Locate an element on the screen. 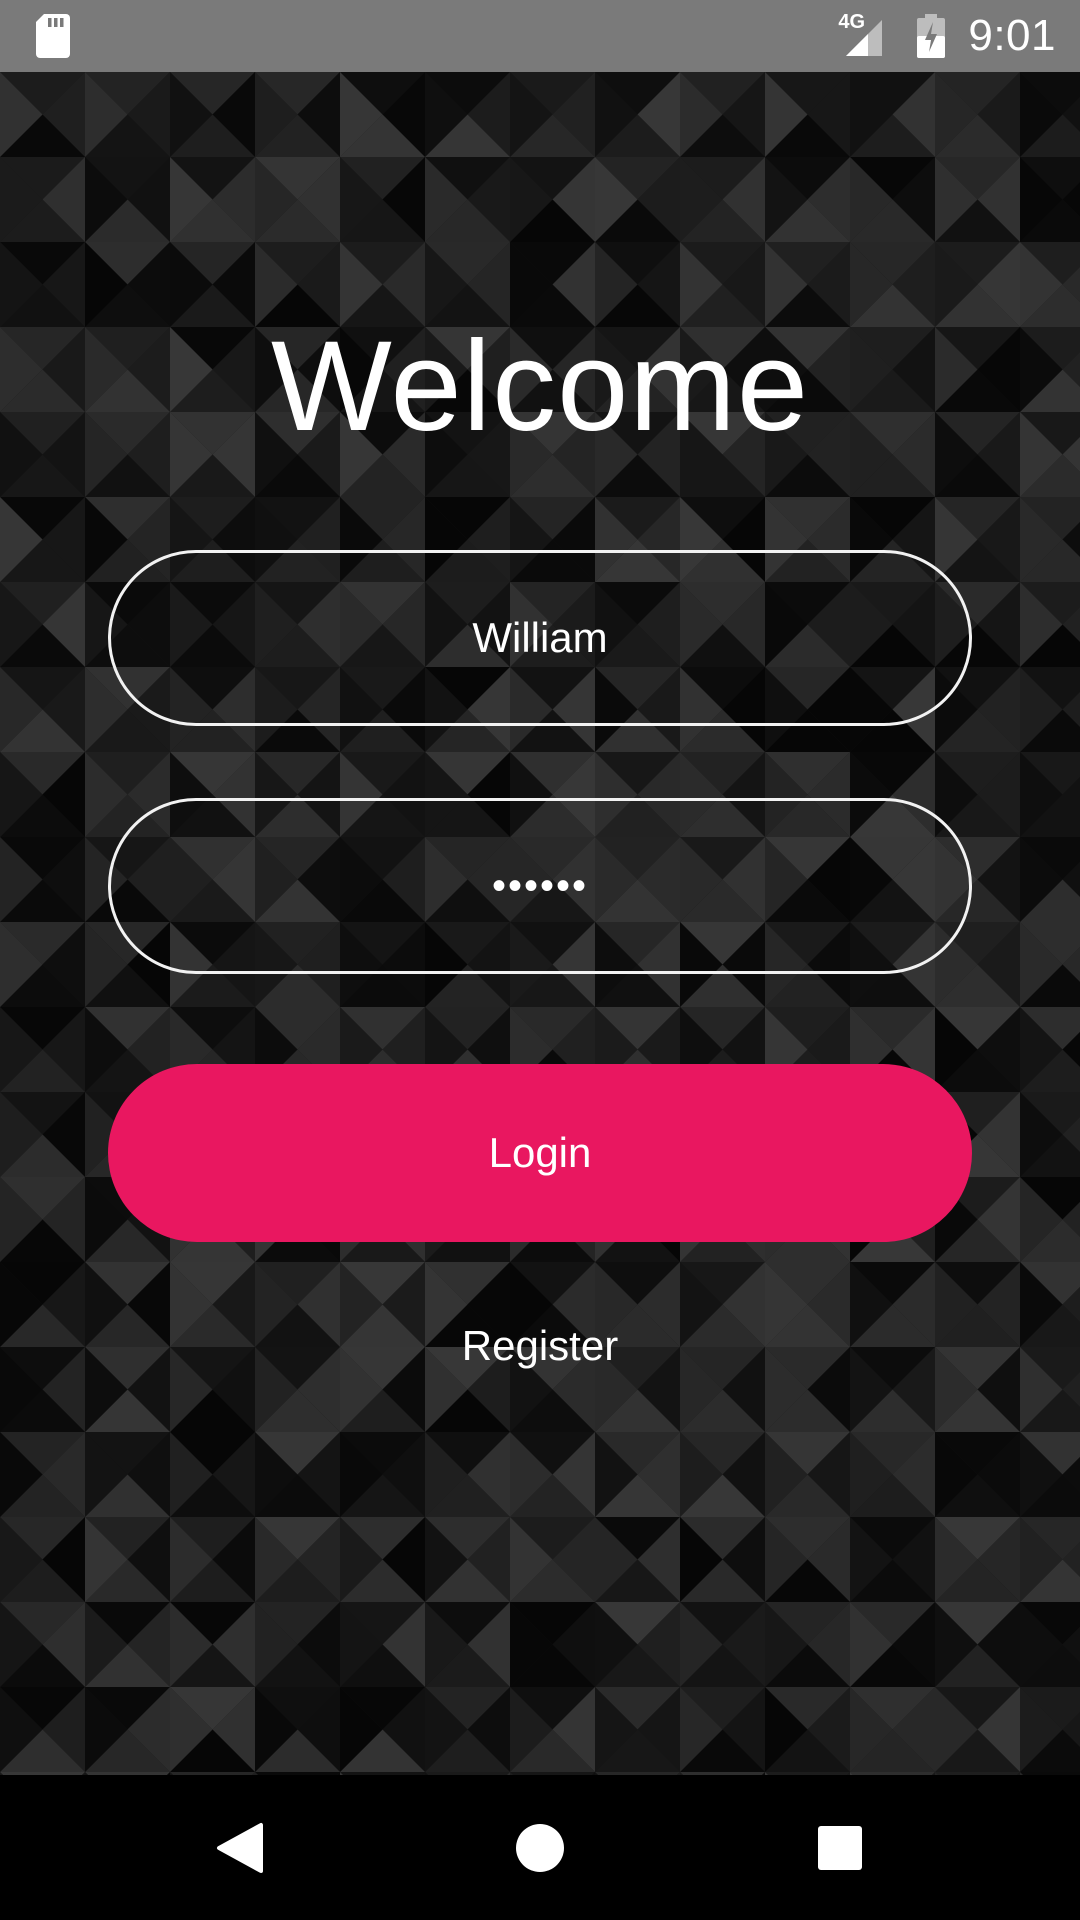  status-icons: 4G 9:01 is located at coordinates (947, 36).